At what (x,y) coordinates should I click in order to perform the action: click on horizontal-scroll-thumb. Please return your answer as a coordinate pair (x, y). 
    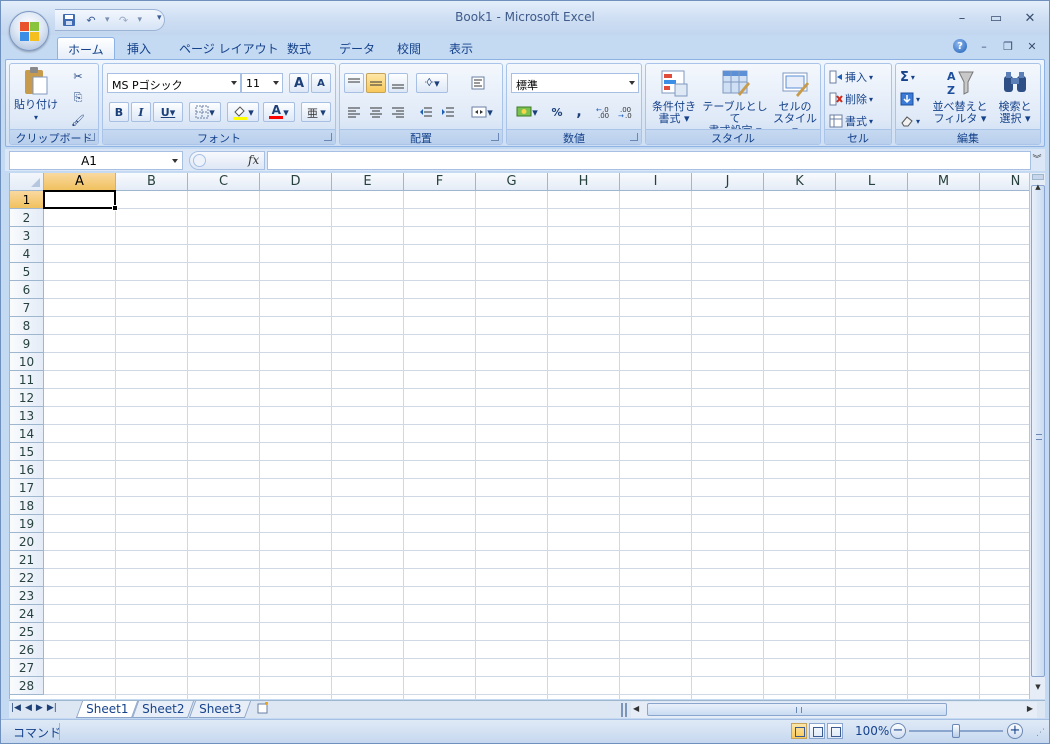
    Looking at the image, I should click on (797, 709).